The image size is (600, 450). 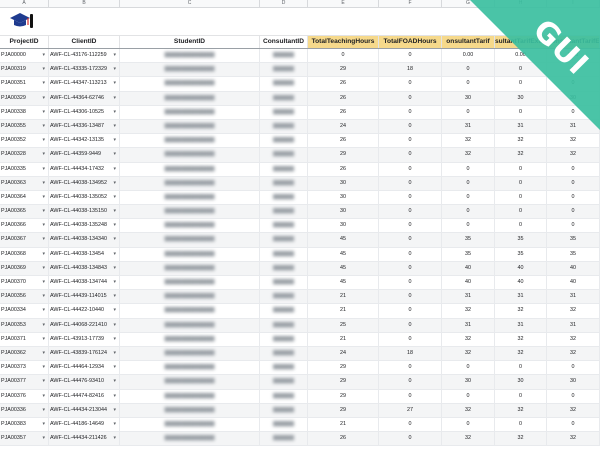 I want to click on consultant-tarif-cell: 40, so click(x=468, y=268).